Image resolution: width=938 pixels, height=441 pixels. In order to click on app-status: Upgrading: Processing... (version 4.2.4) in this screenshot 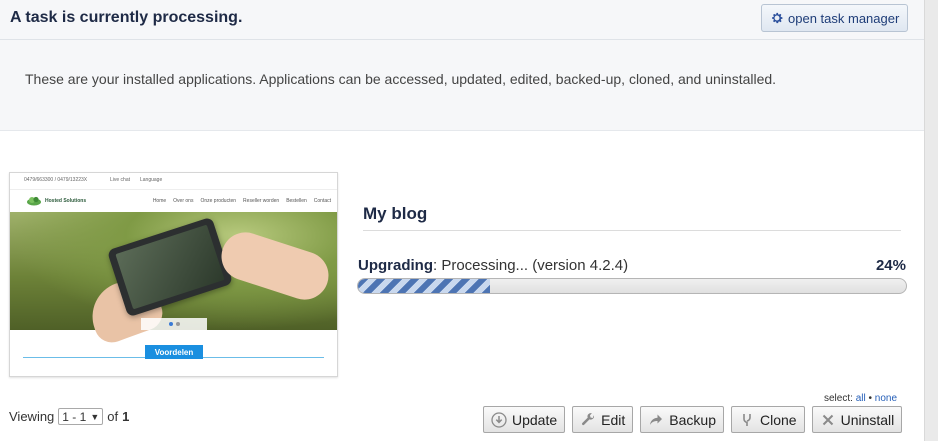, I will do `click(493, 265)`.